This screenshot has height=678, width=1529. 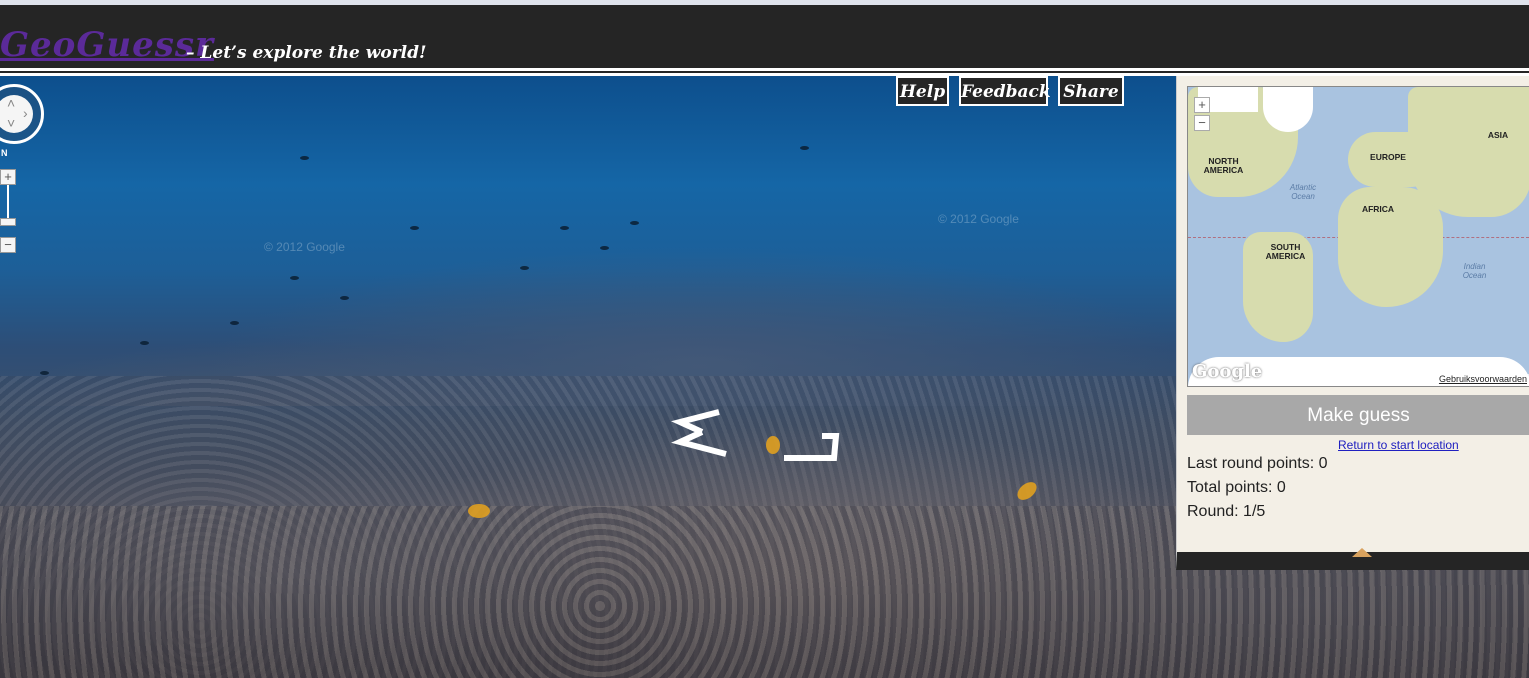 What do you see at coordinates (8, 245) in the screenshot?
I see `zoom-out-button: −` at bounding box center [8, 245].